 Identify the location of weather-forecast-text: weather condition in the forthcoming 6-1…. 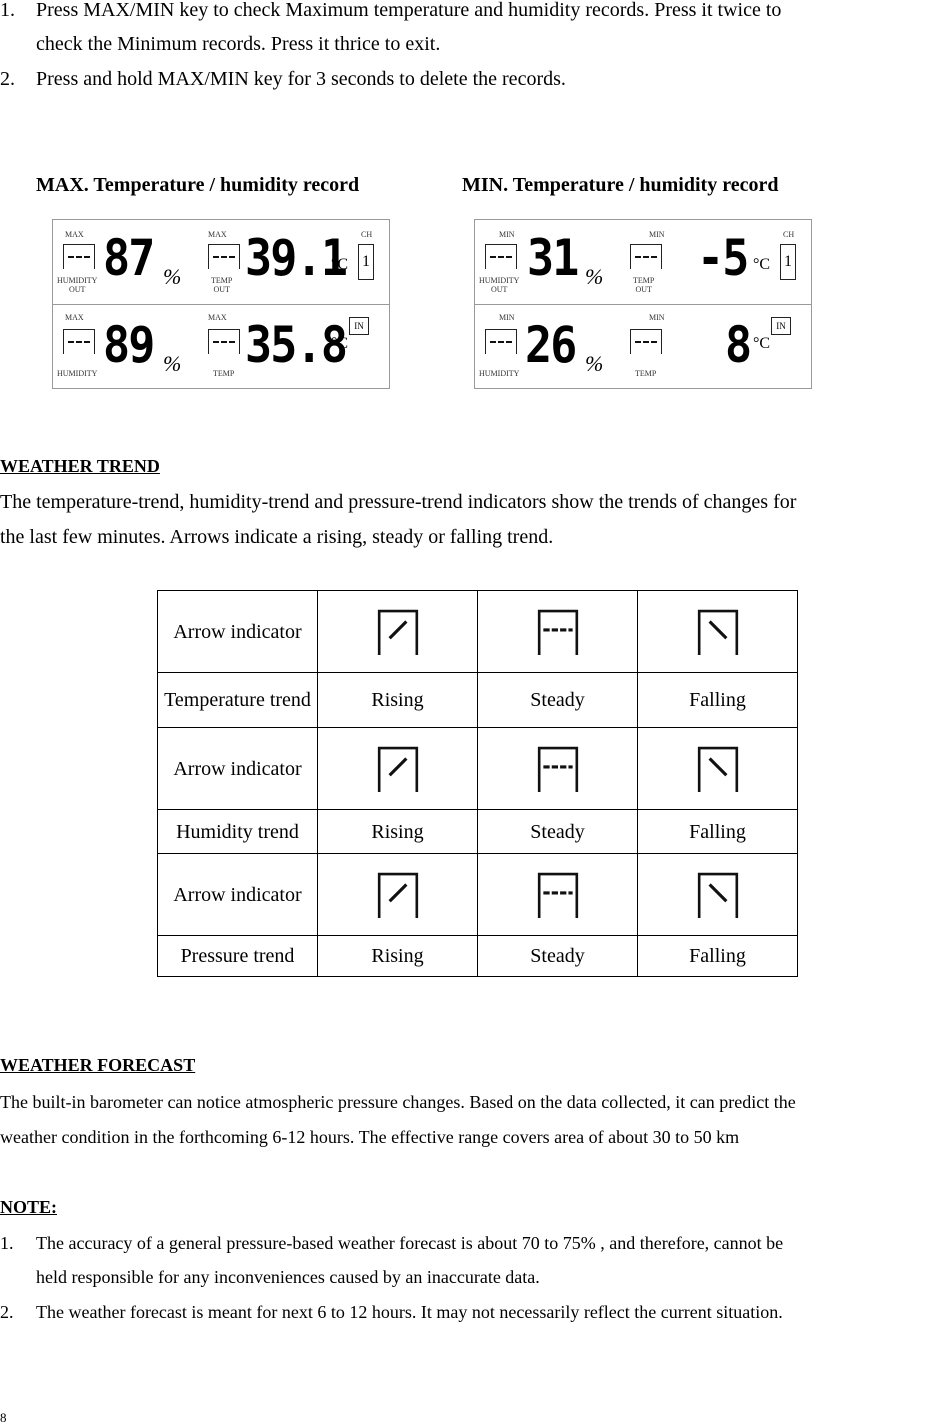
(370, 1137).